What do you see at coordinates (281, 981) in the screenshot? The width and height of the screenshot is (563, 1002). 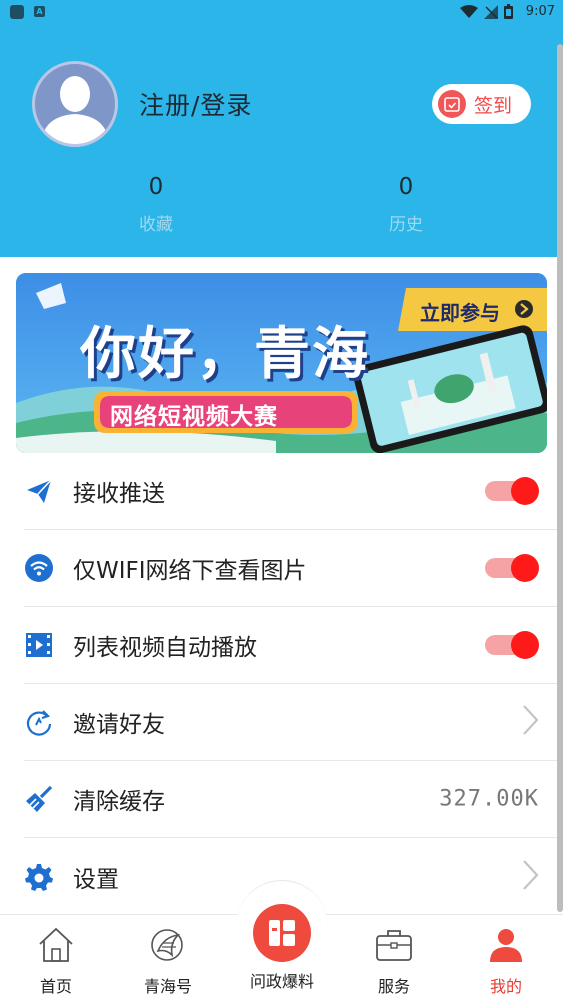 I see `nav-report-label: 问政爆料` at bounding box center [281, 981].